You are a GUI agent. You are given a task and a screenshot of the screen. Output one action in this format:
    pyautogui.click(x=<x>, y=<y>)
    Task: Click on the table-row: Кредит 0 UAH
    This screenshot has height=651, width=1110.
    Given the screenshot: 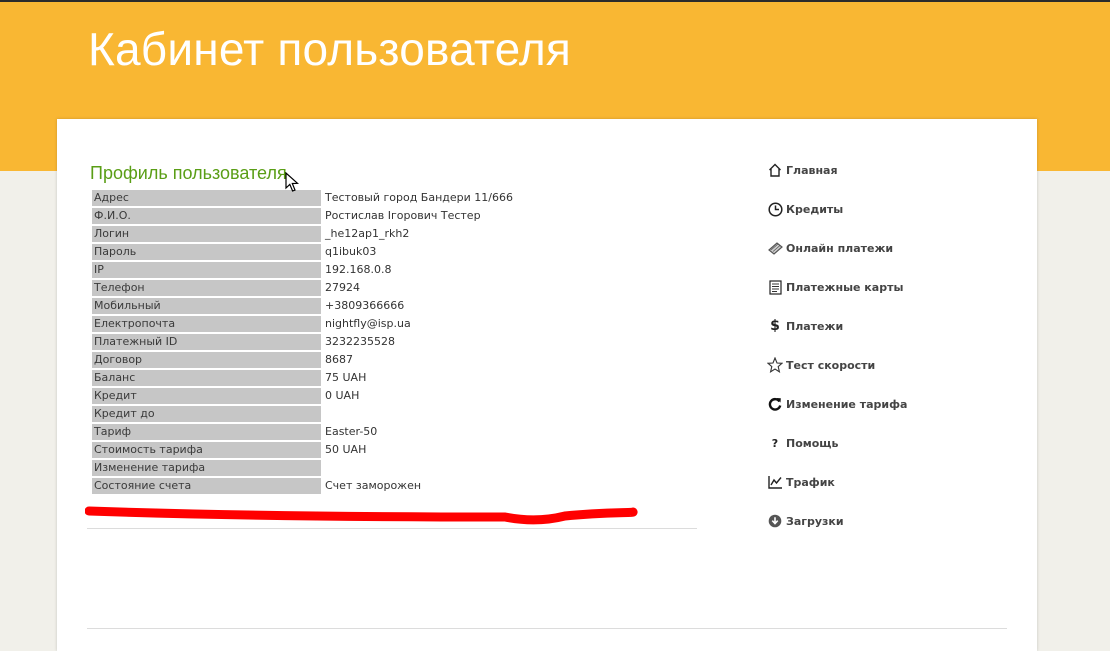 What is the action you would take?
    pyautogui.click(x=319, y=396)
    